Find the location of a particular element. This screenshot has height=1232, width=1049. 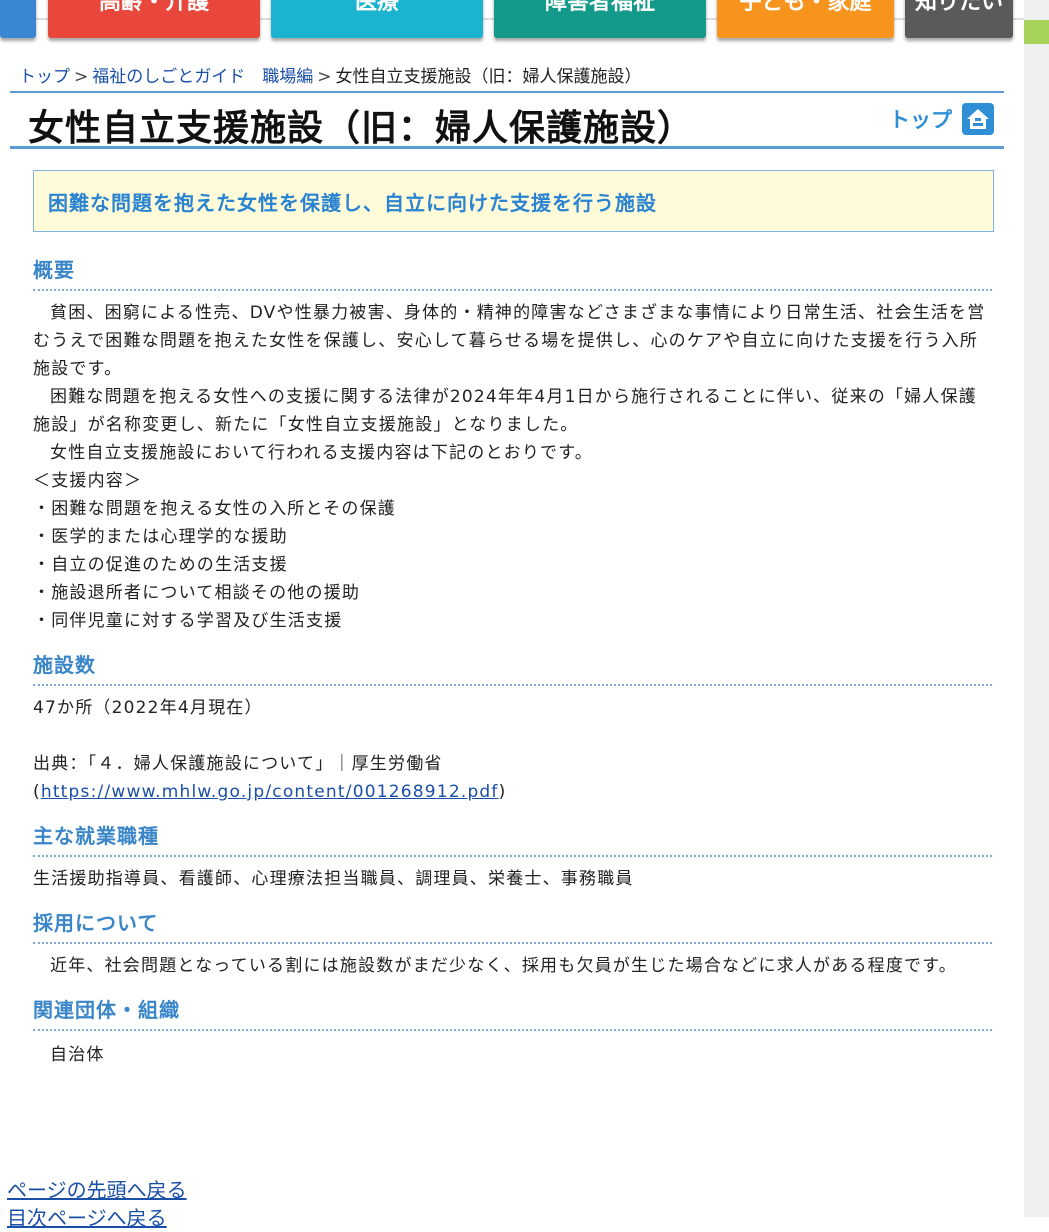

side-accent is located at coordinates (1036, 32).